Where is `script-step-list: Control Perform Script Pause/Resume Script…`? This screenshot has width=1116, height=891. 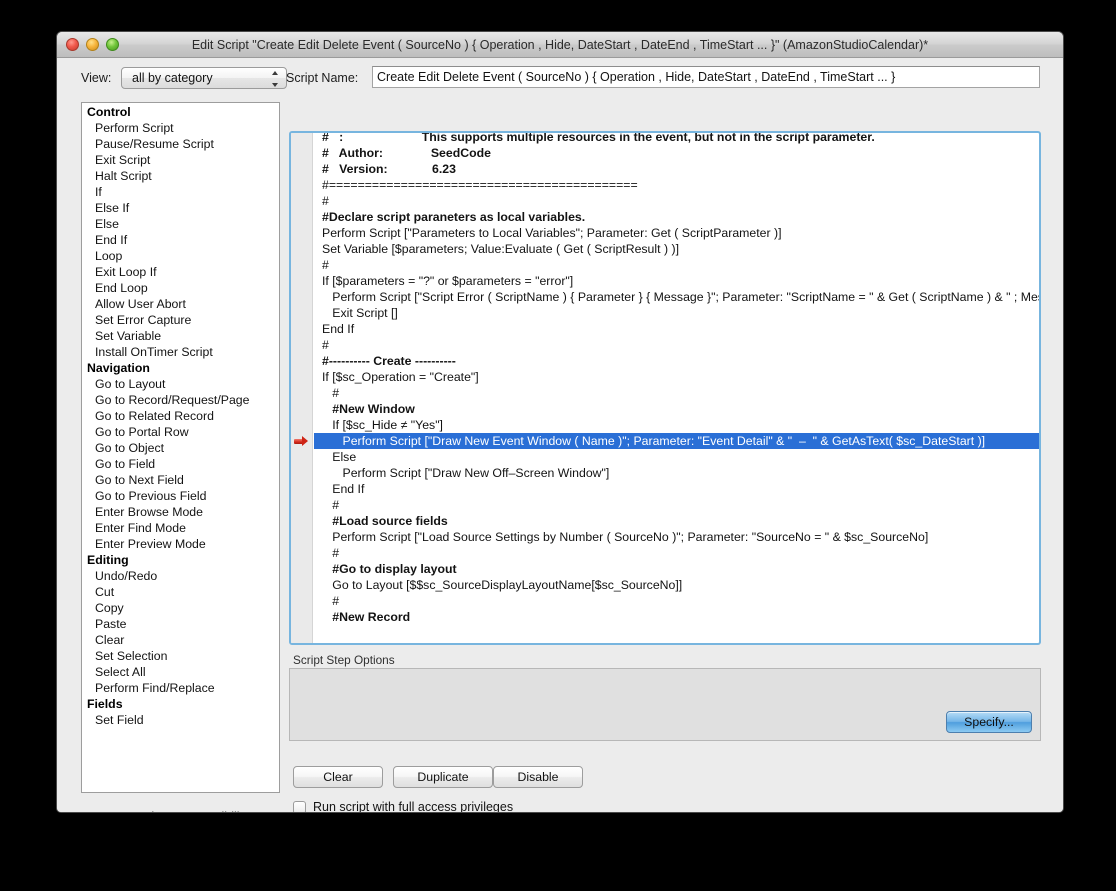
script-step-list: Control Perform Script Pause/Resume Script… is located at coordinates (180, 447).